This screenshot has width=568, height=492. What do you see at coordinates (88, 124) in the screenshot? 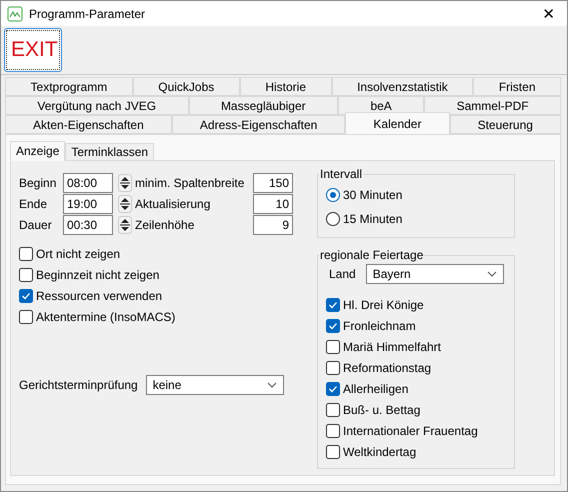
I see `tab: Akten-Eigenschaften` at bounding box center [88, 124].